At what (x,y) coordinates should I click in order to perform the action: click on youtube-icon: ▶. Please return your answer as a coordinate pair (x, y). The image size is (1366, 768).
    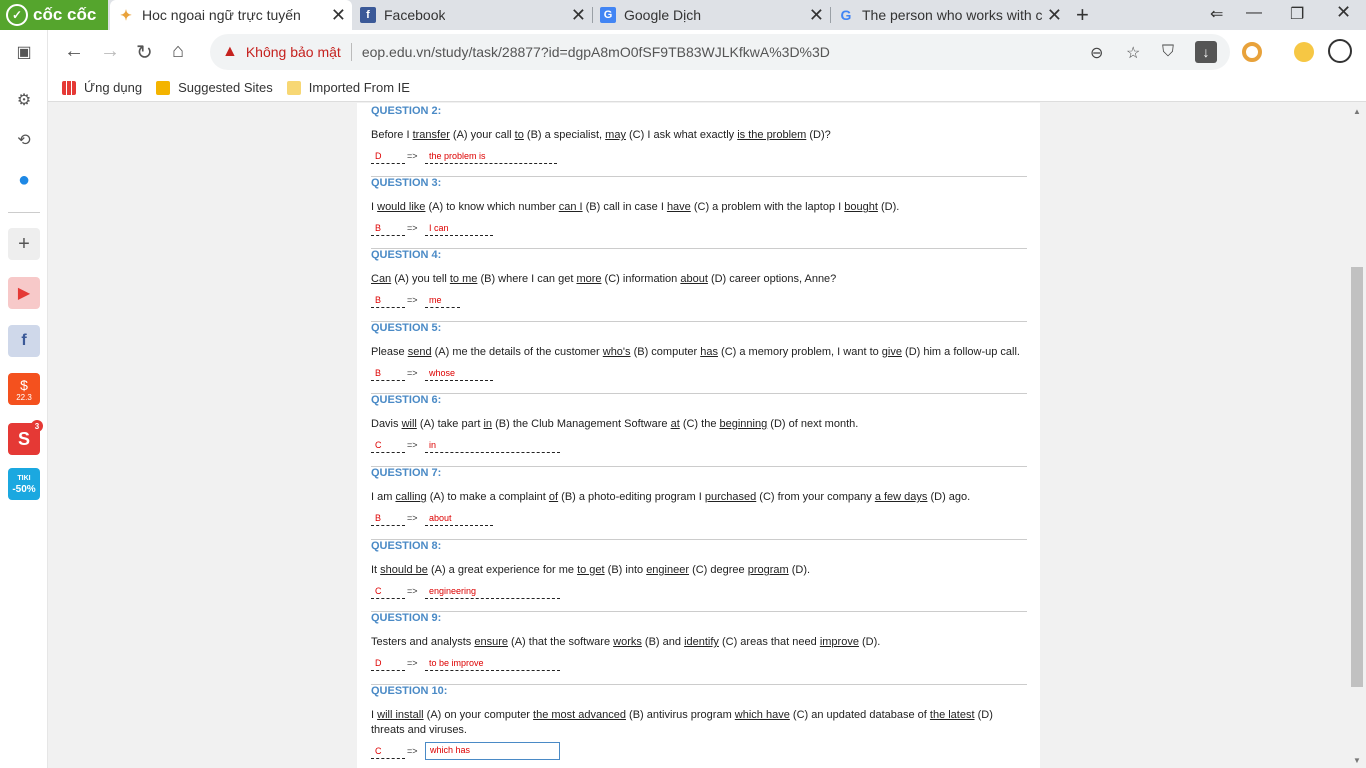
    Looking at the image, I should click on (24, 293).